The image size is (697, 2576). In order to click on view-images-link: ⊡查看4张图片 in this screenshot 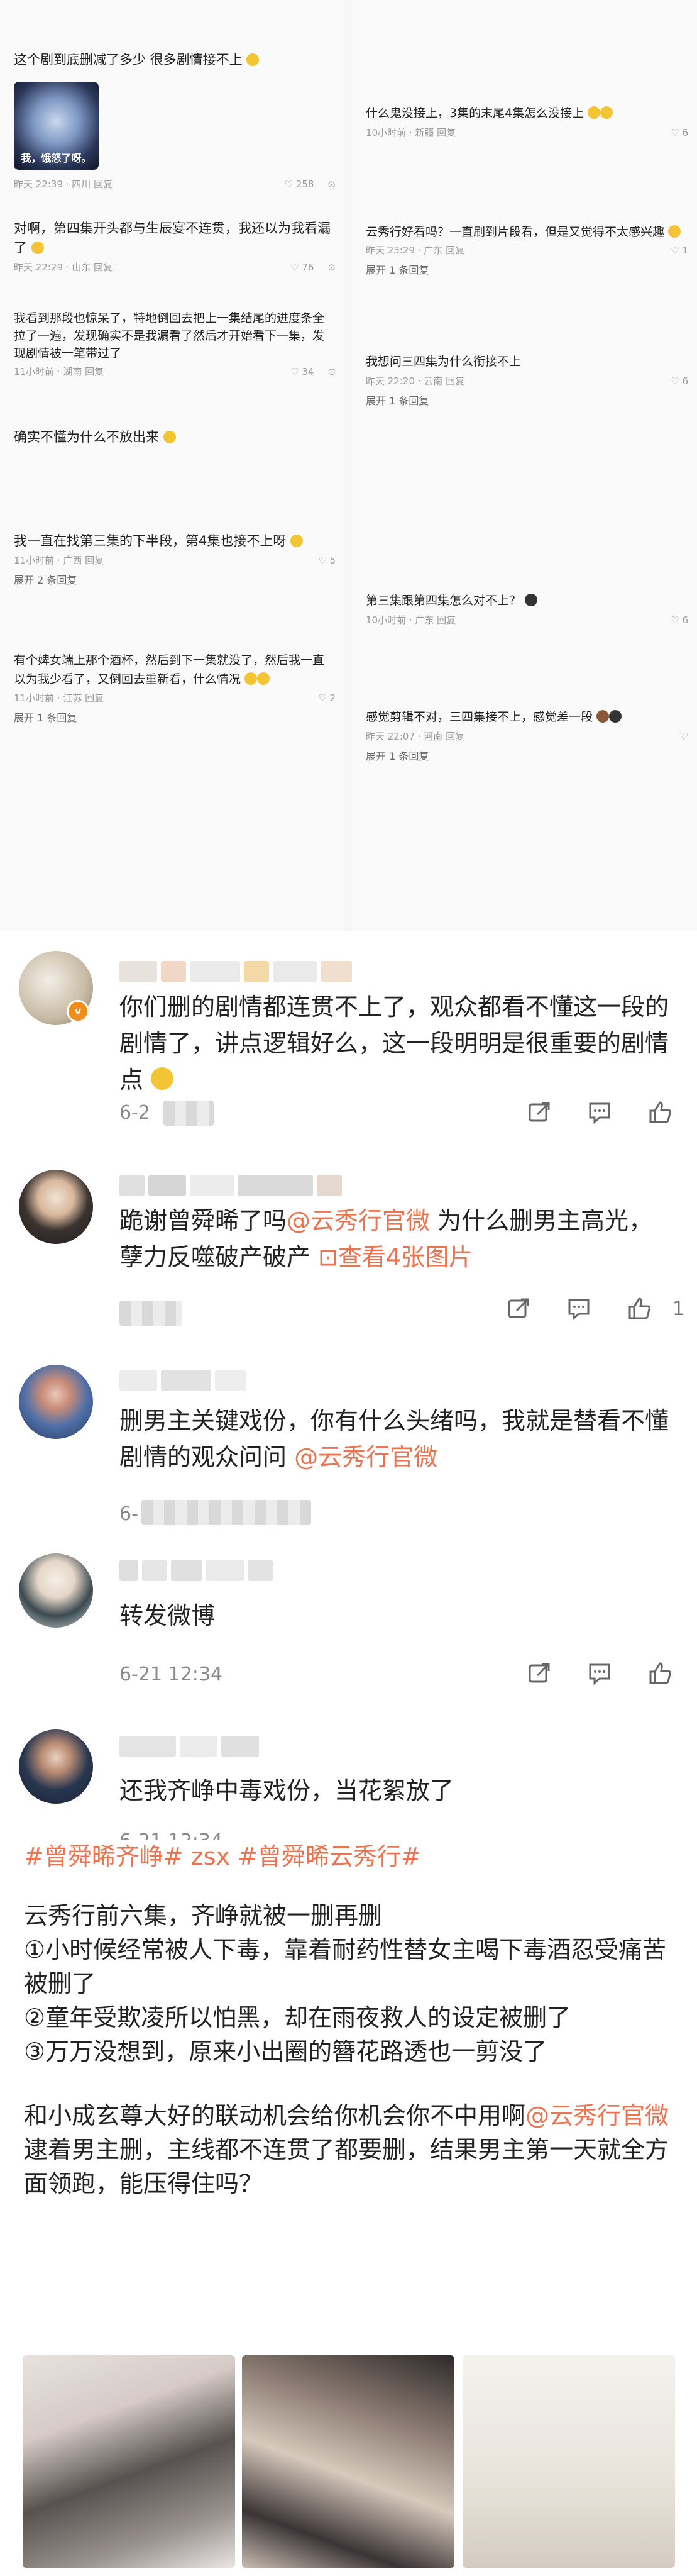, I will do `click(395, 1257)`.